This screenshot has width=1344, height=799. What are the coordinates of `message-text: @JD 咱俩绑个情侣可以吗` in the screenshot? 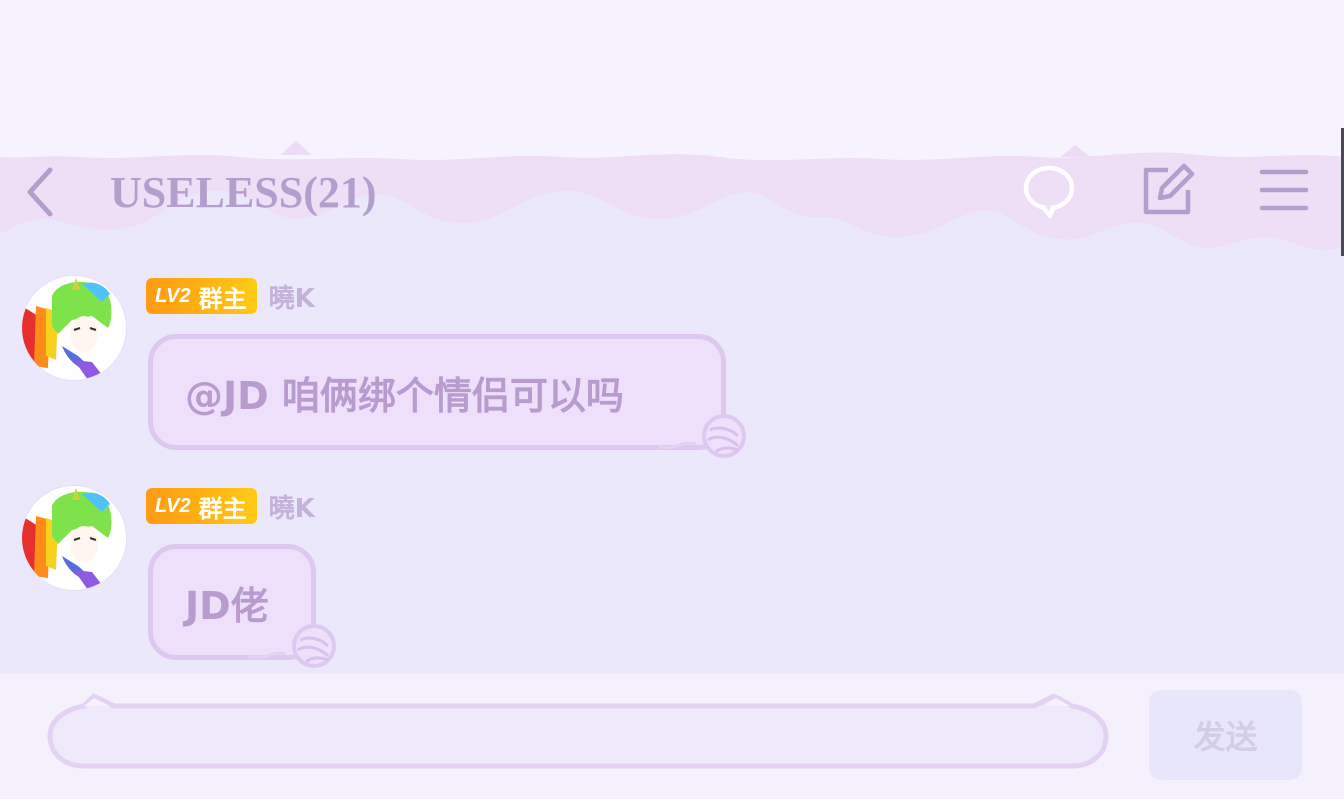 It's located at (404, 395).